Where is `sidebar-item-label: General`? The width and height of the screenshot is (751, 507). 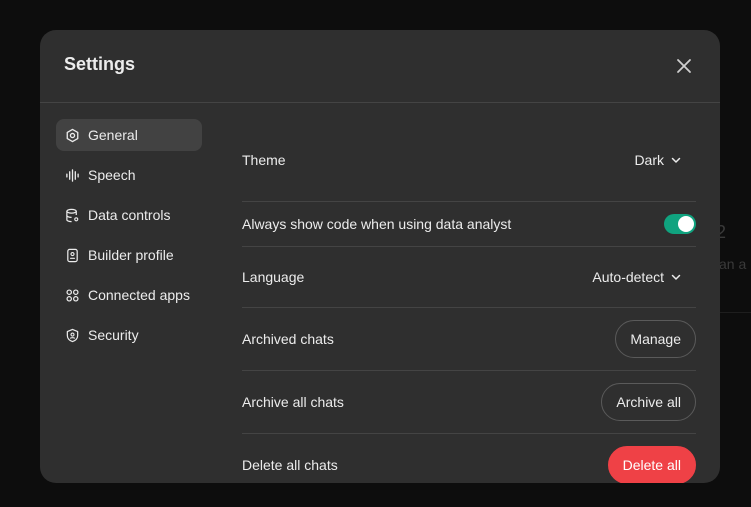
sidebar-item-label: General is located at coordinates (113, 135).